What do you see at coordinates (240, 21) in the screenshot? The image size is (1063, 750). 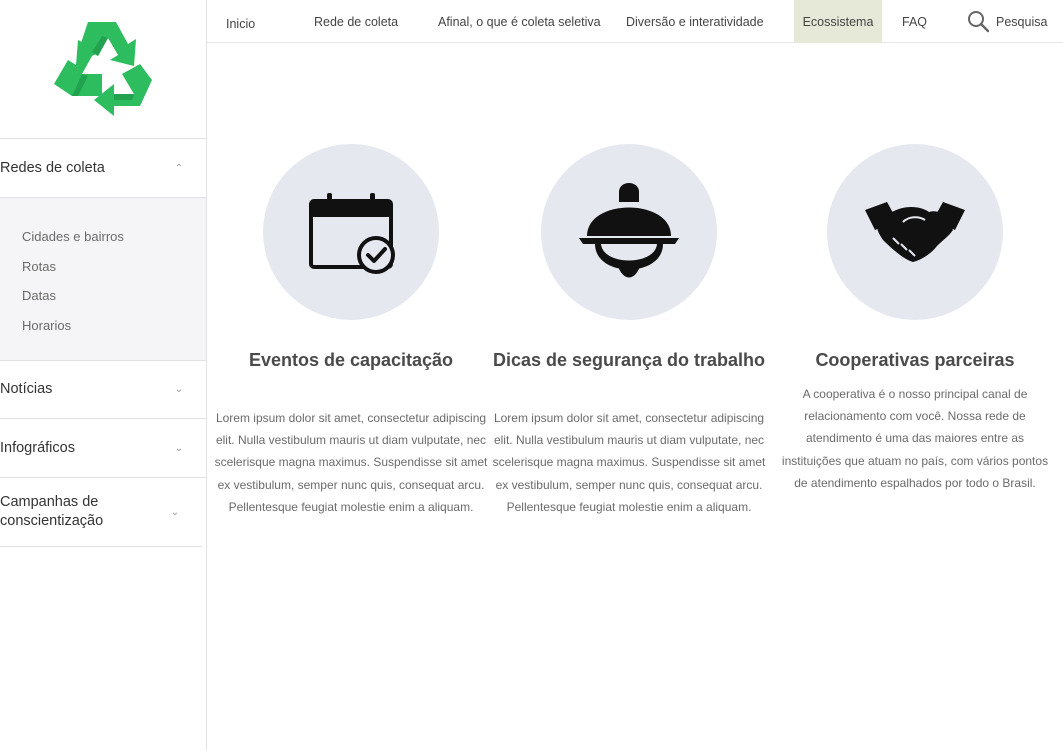 I see `nav-item-inicio: Inicio` at bounding box center [240, 21].